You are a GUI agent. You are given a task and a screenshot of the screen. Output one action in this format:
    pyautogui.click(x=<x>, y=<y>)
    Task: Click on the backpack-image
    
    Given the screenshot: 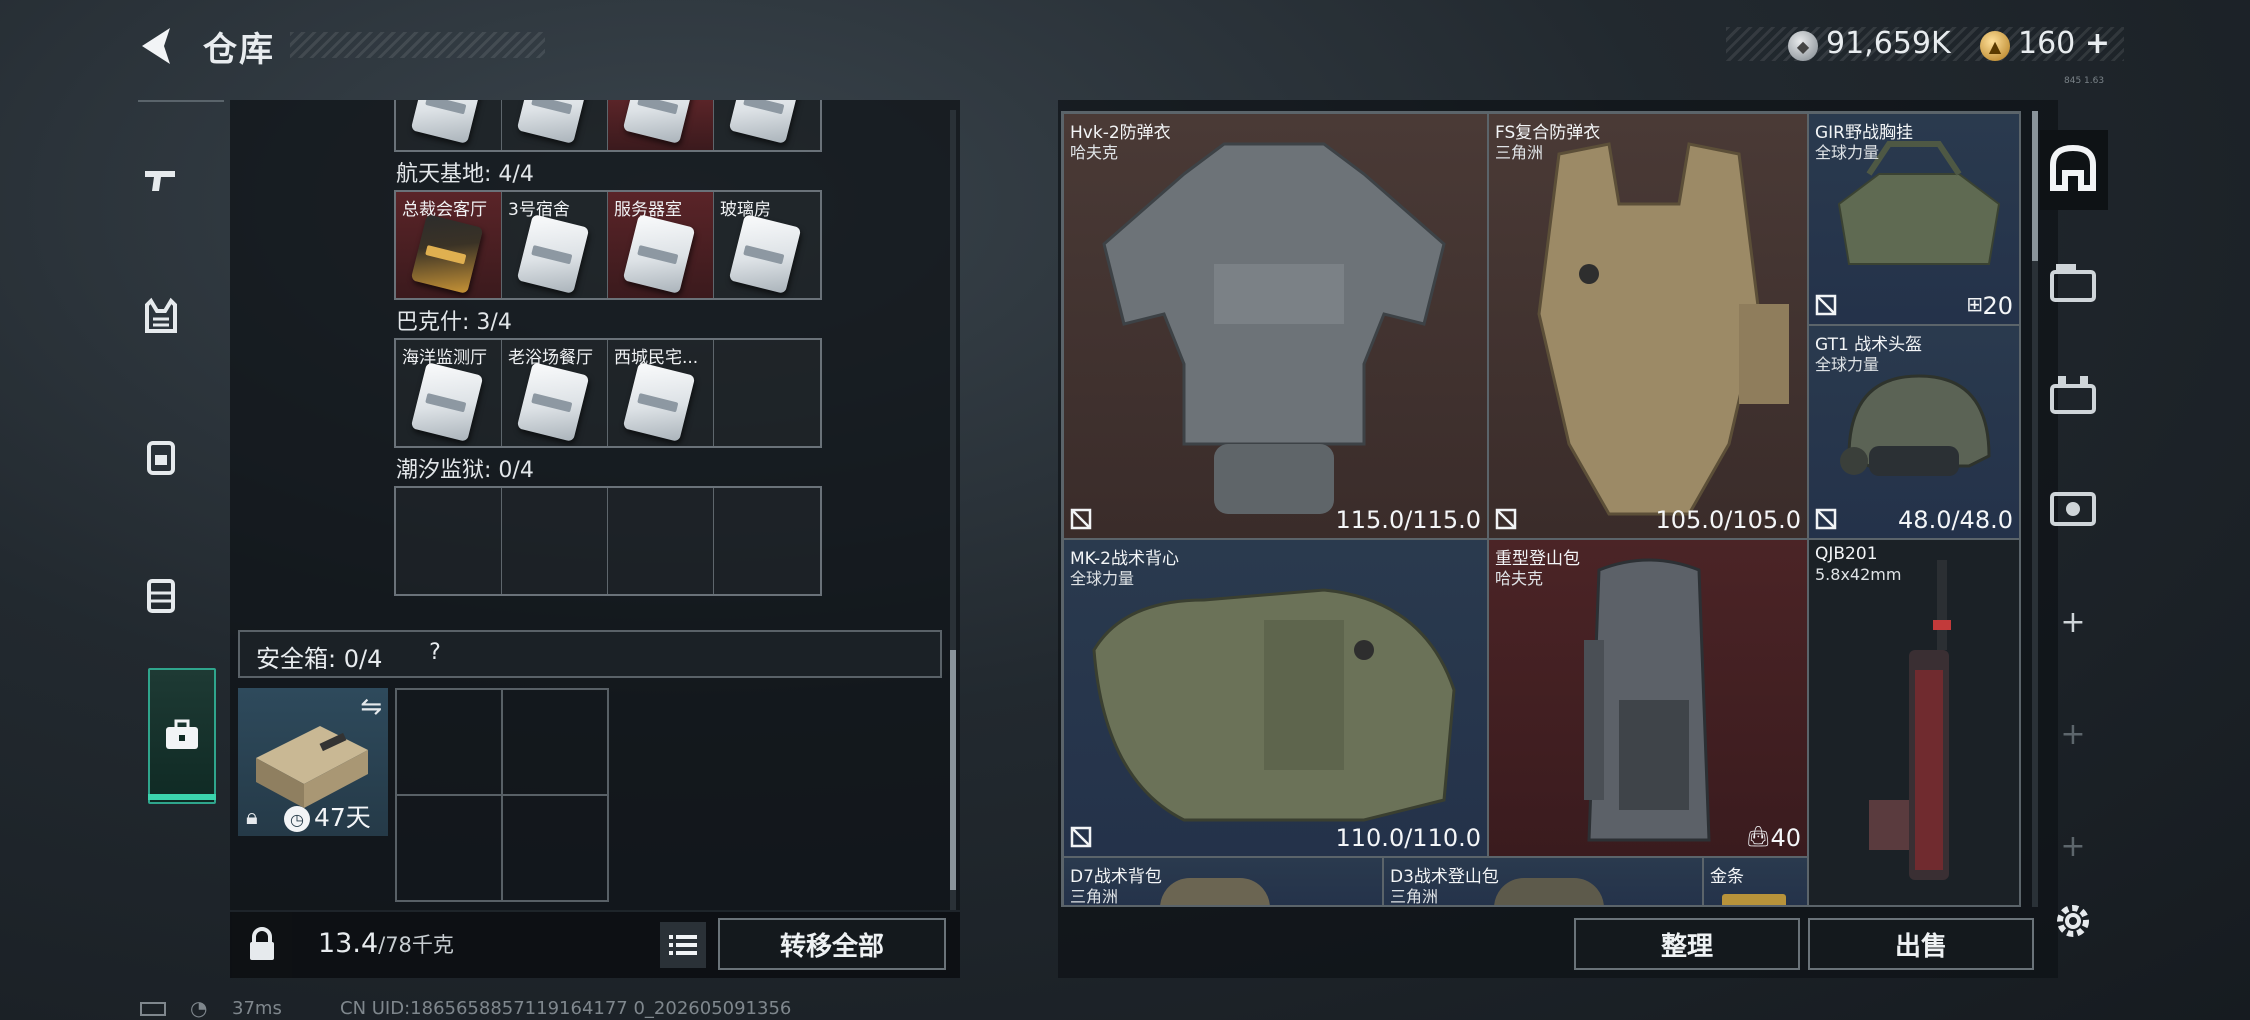 What is the action you would take?
    pyautogui.click(x=1549, y=891)
    